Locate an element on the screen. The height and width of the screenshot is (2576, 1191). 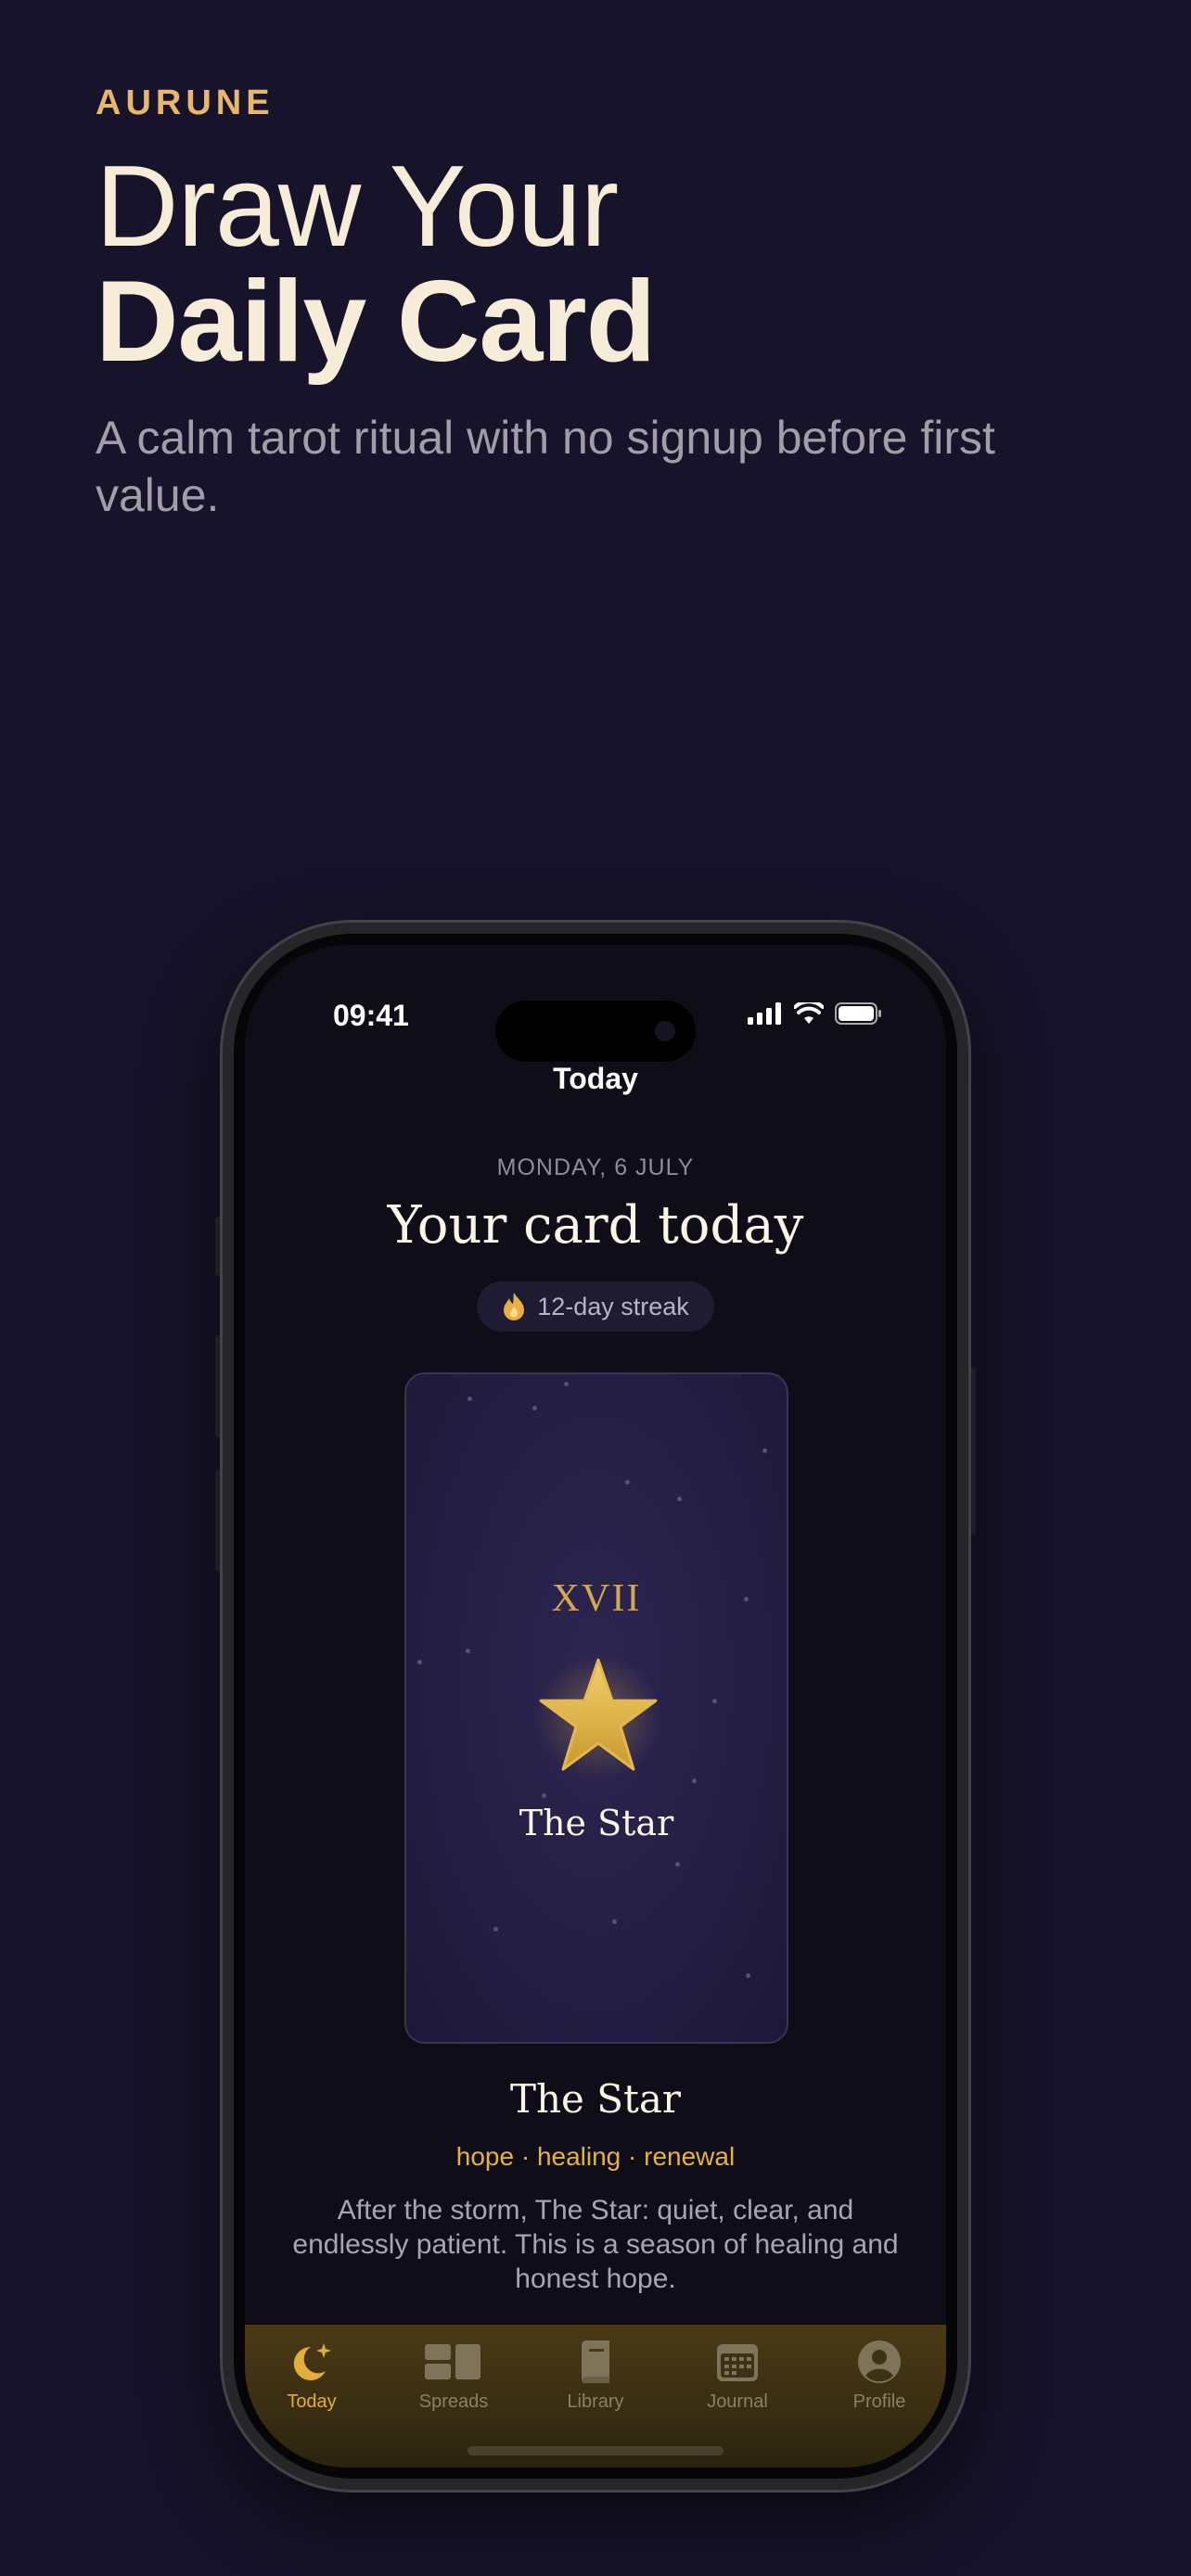
status-bar: 09:41 is located at coordinates (595, 1022).